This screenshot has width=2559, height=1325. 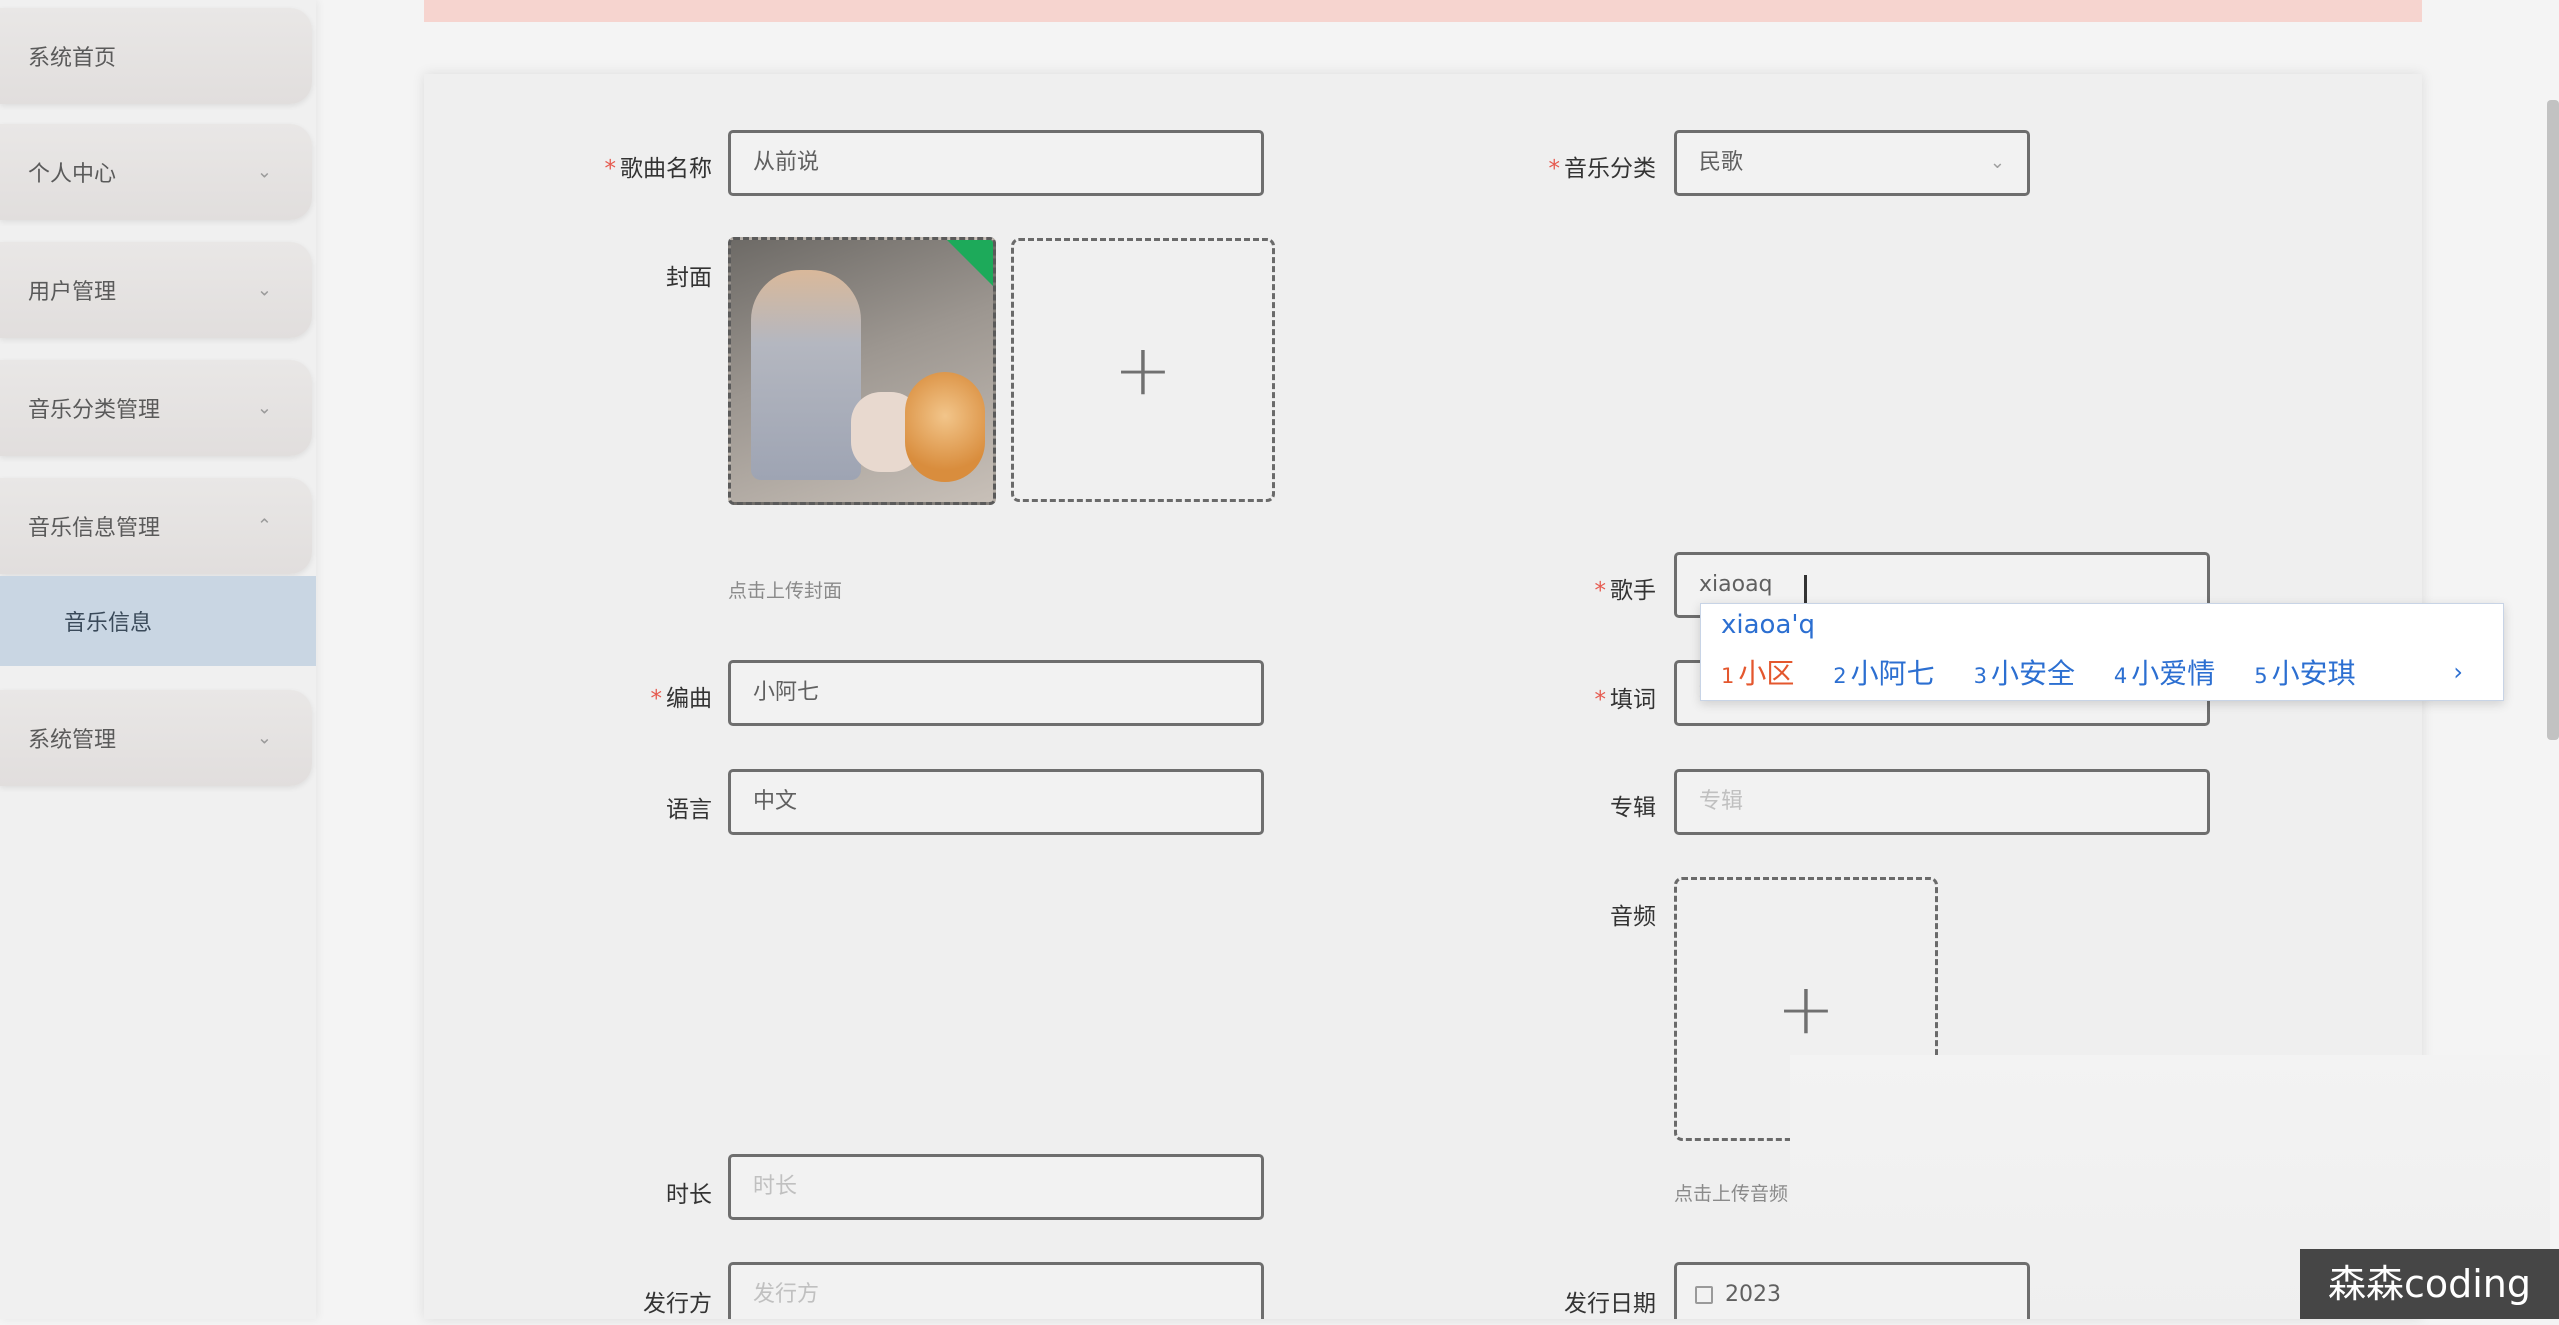 I want to click on menu-item-home: 系统首页, so click(x=156, y=56).